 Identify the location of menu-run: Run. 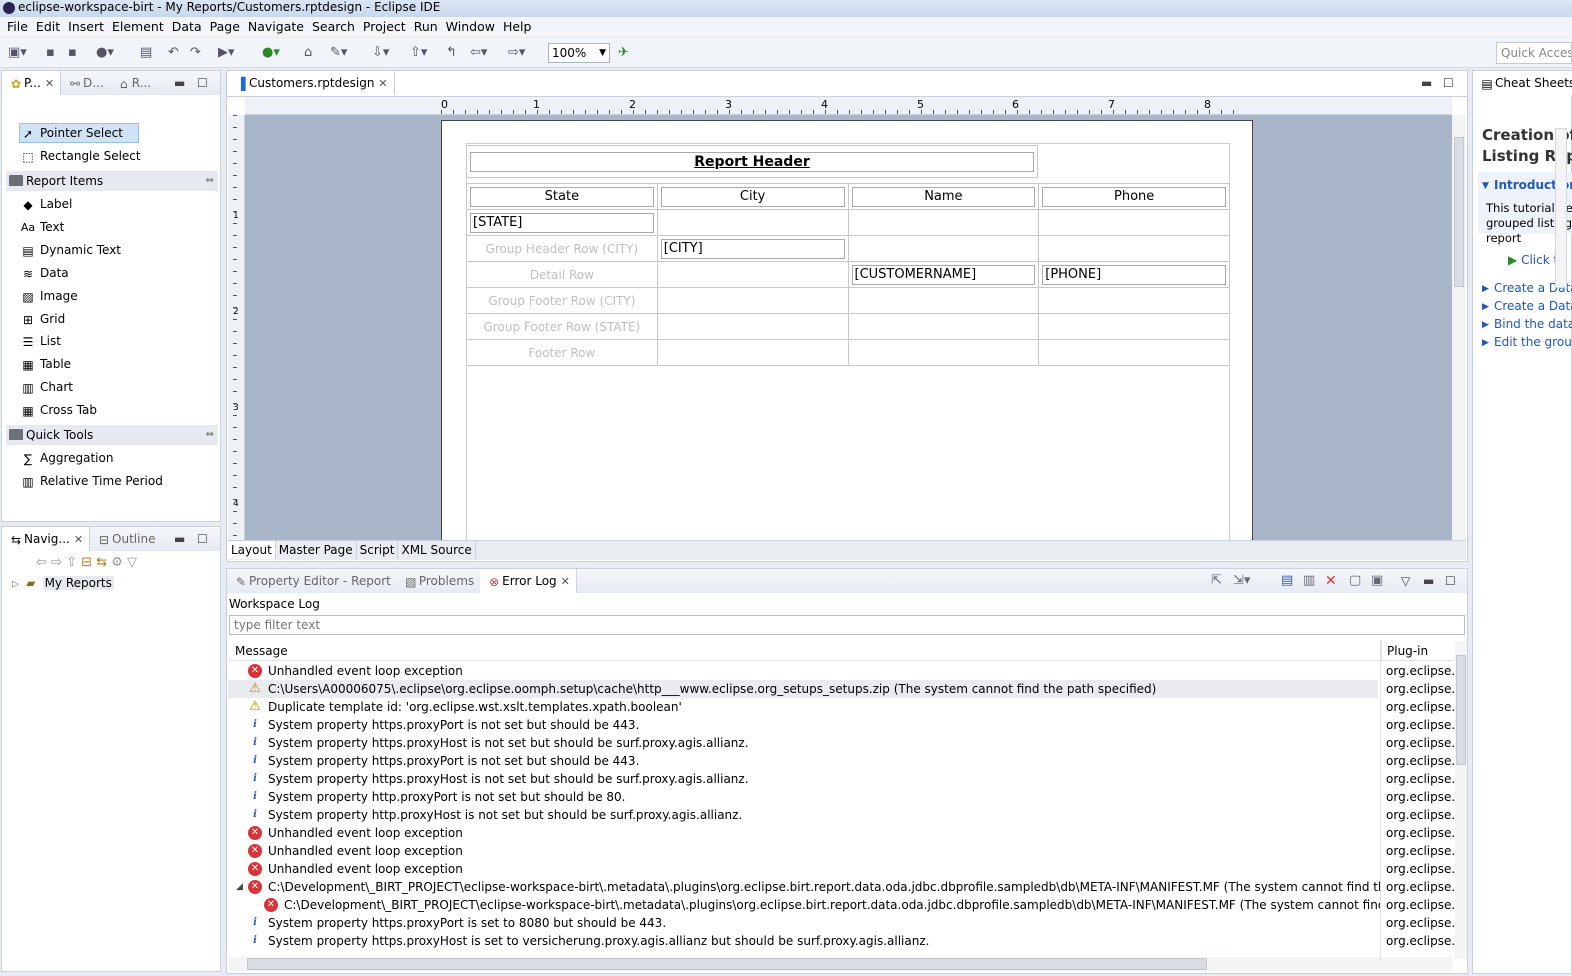
(426, 27).